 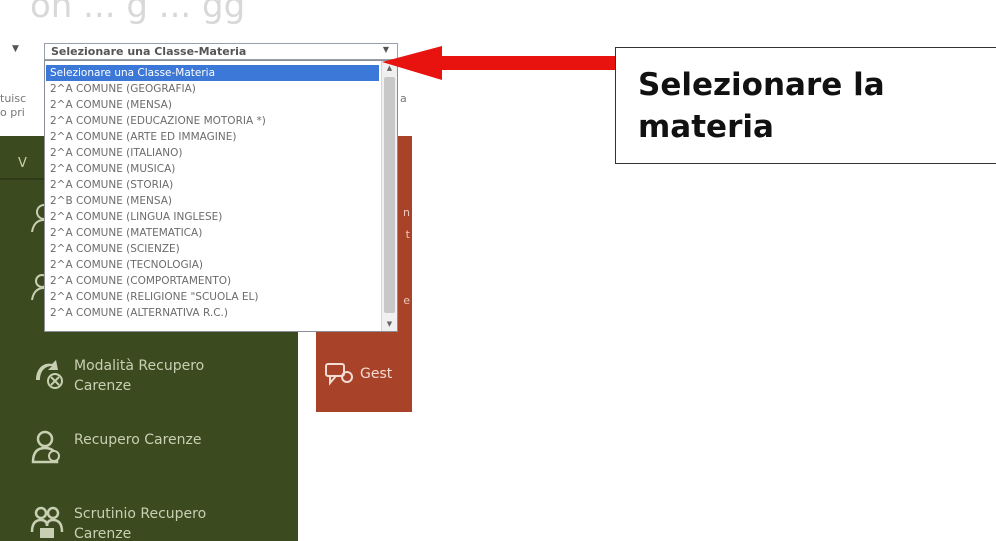 I want to click on dropdown-option: 2^A COMUNE (GEOGRAFIA), so click(x=212, y=89).